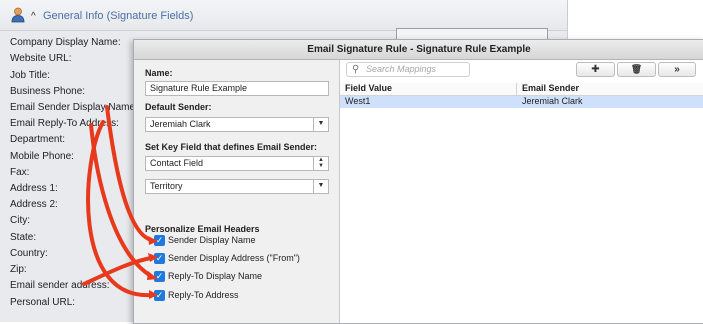 Image resolution: width=703 pixels, height=324 pixels. I want to click on checkbox-label: Reply-To Display Name, so click(215, 276).